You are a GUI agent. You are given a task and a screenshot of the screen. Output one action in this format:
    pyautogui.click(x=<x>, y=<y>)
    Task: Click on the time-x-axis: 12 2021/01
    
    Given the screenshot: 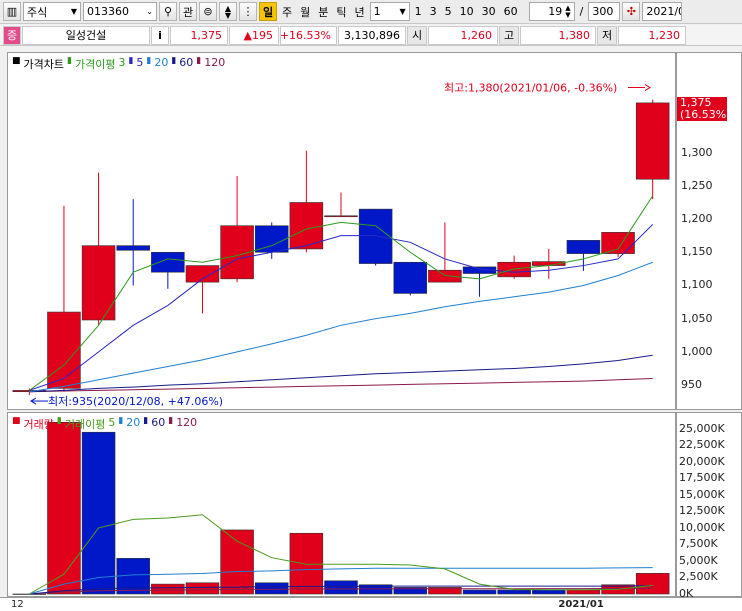 What is the action you would take?
    pyautogui.click(x=371, y=604)
    